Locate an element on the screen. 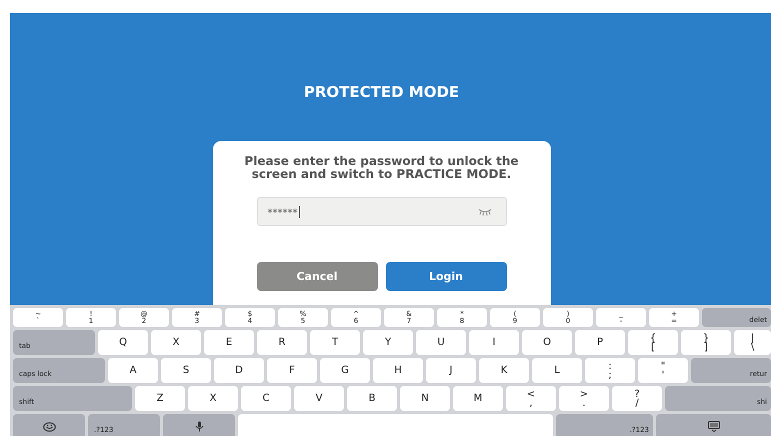 This screenshot has height=436, width=771. key: F is located at coordinates (292, 370).